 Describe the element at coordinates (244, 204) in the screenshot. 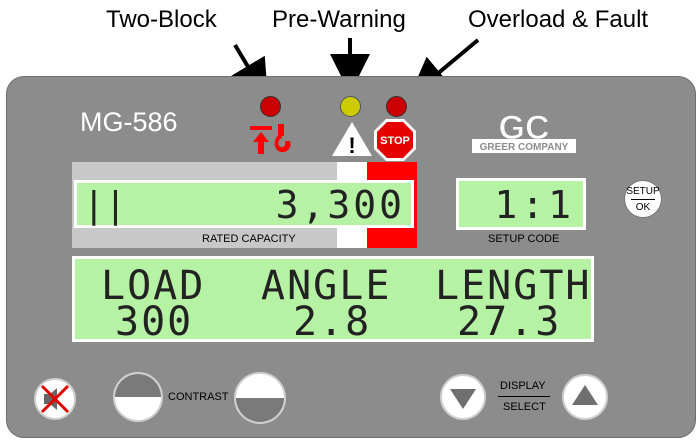

I see `rated-capacity-lcd: || 3,300` at that location.